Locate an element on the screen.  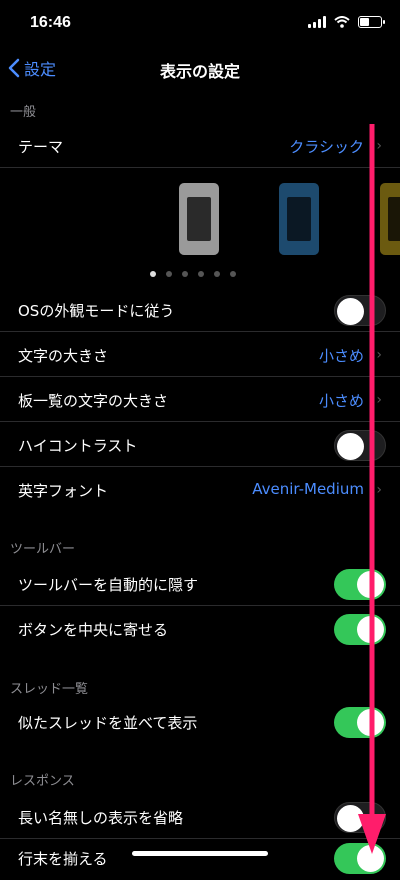
row-label: 行末を揃える is located at coordinates (63, 859).